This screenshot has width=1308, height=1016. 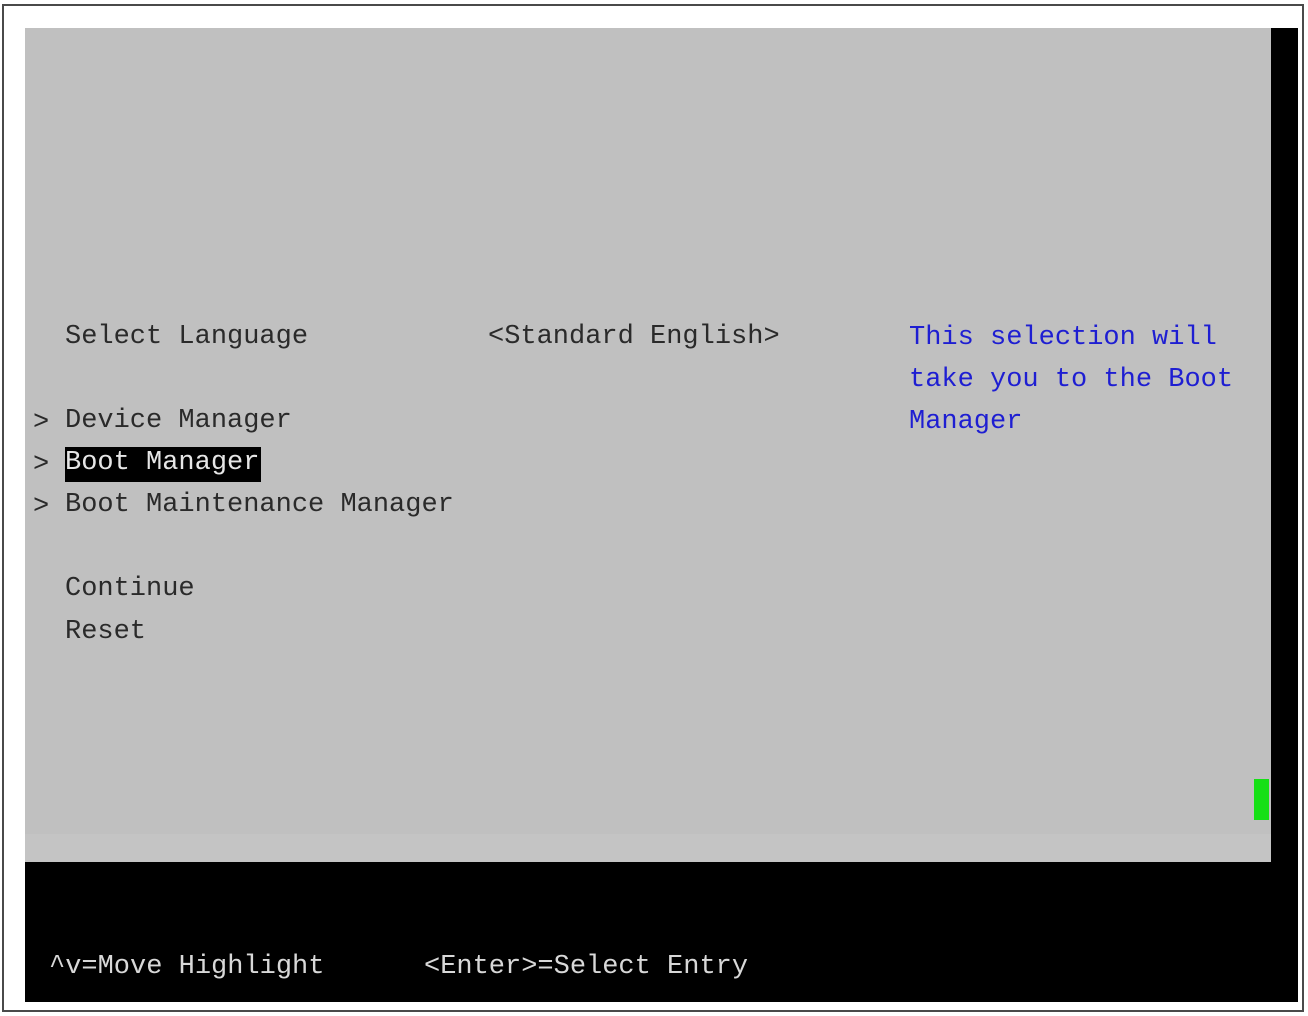 What do you see at coordinates (1261, 799) in the screenshot?
I see `green-cursor-block` at bounding box center [1261, 799].